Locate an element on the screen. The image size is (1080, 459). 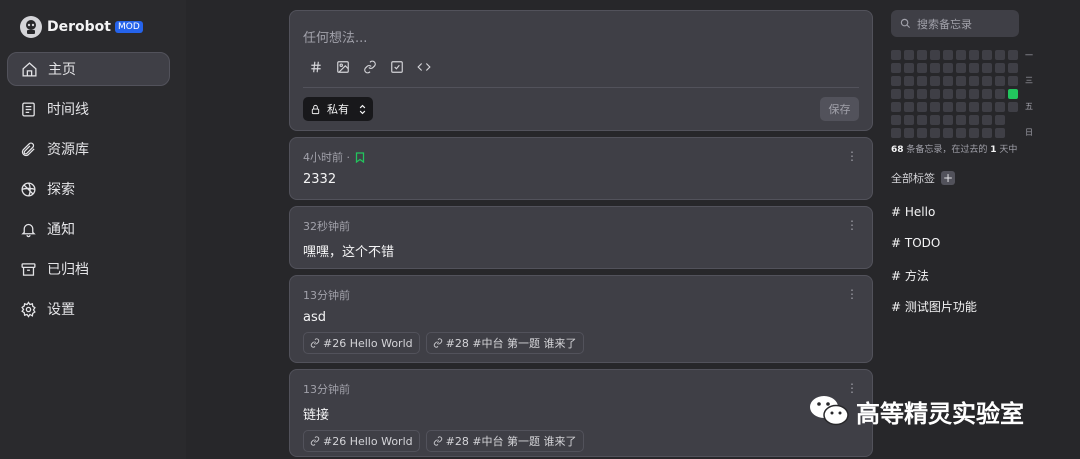
add-tag-button: + is located at coordinates (948, 178).